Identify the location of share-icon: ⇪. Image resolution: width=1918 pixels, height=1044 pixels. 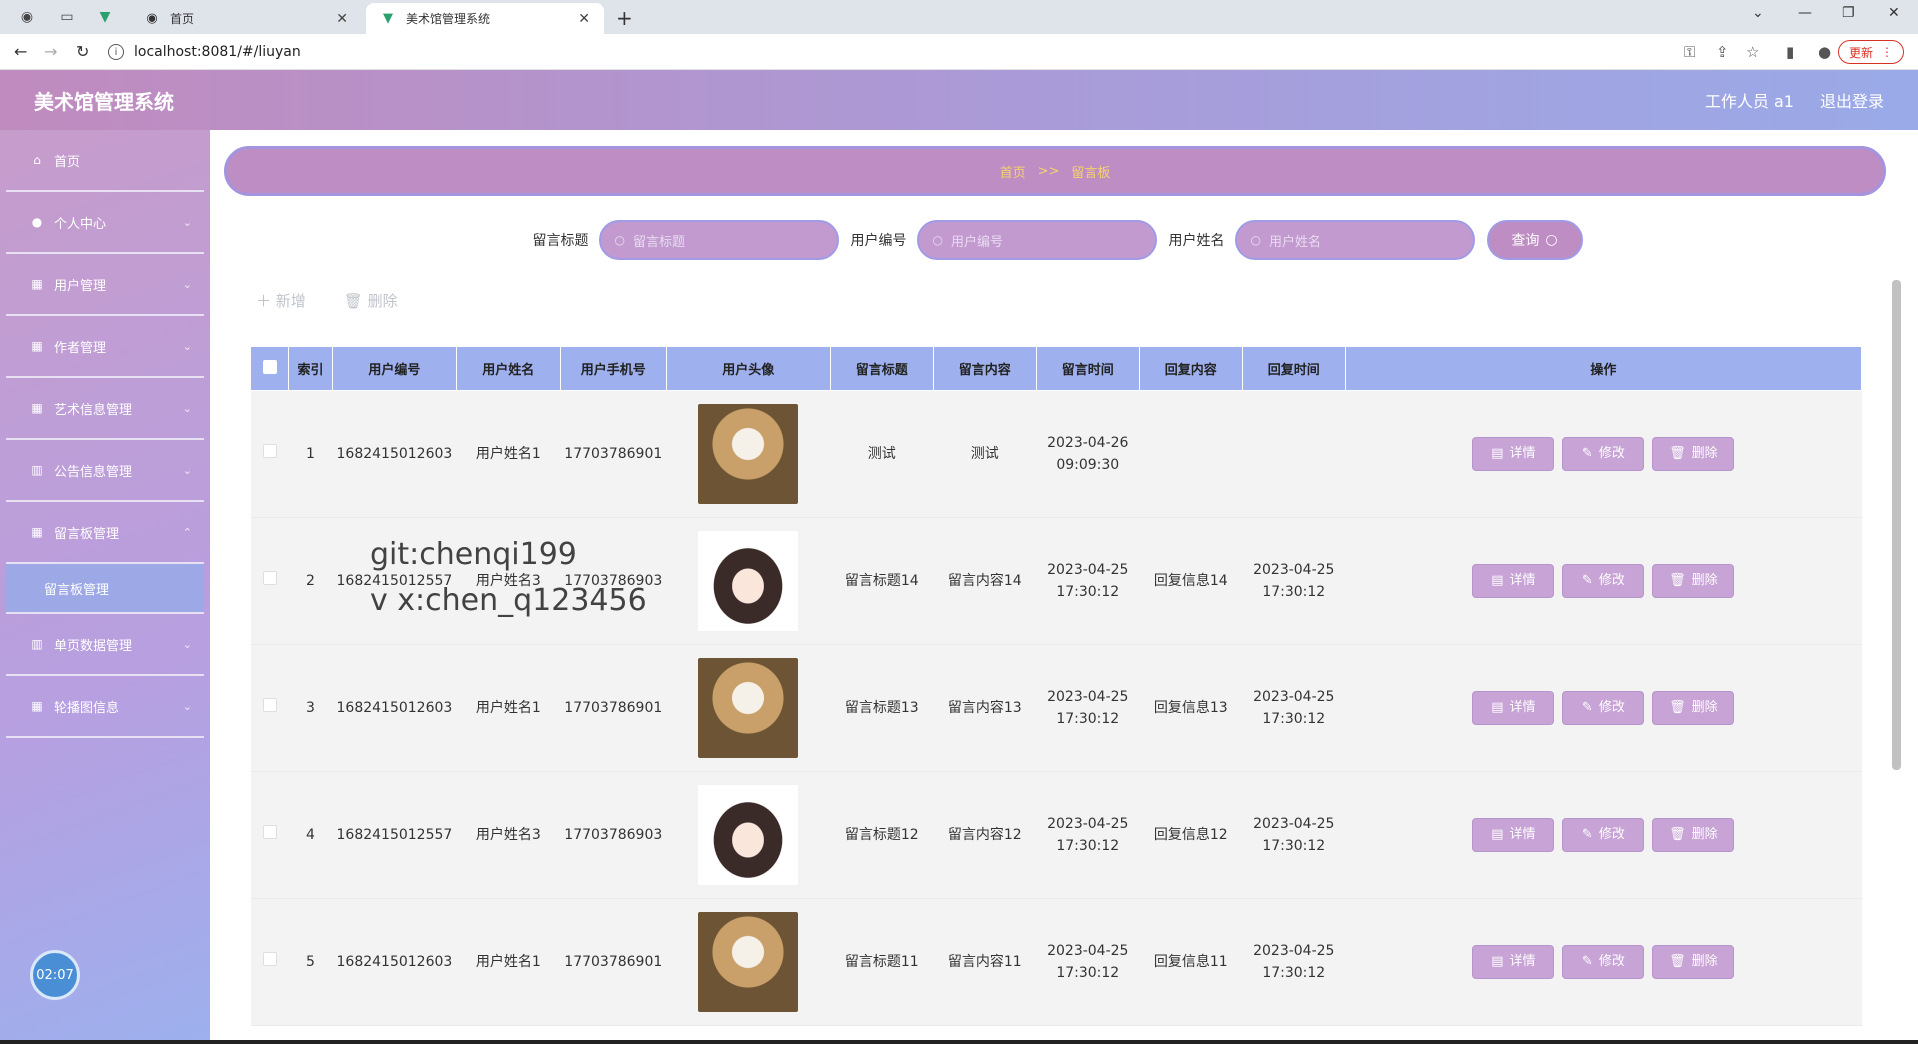
(1722, 52).